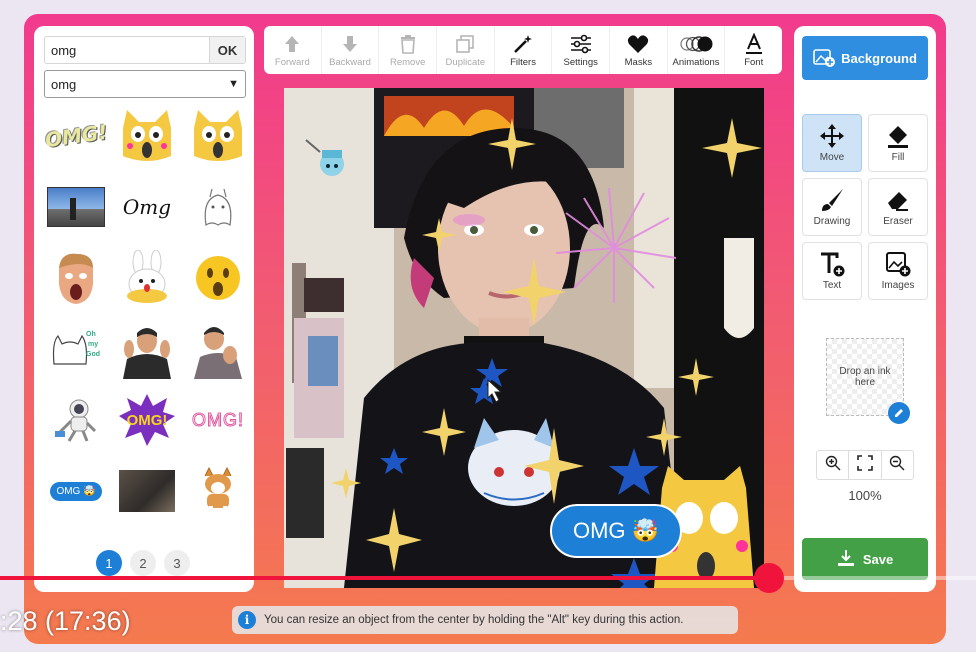 Image resolution: width=976 pixels, height=652 pixels. I want to click on drawing-tool: Drawing, so click(832, 207).